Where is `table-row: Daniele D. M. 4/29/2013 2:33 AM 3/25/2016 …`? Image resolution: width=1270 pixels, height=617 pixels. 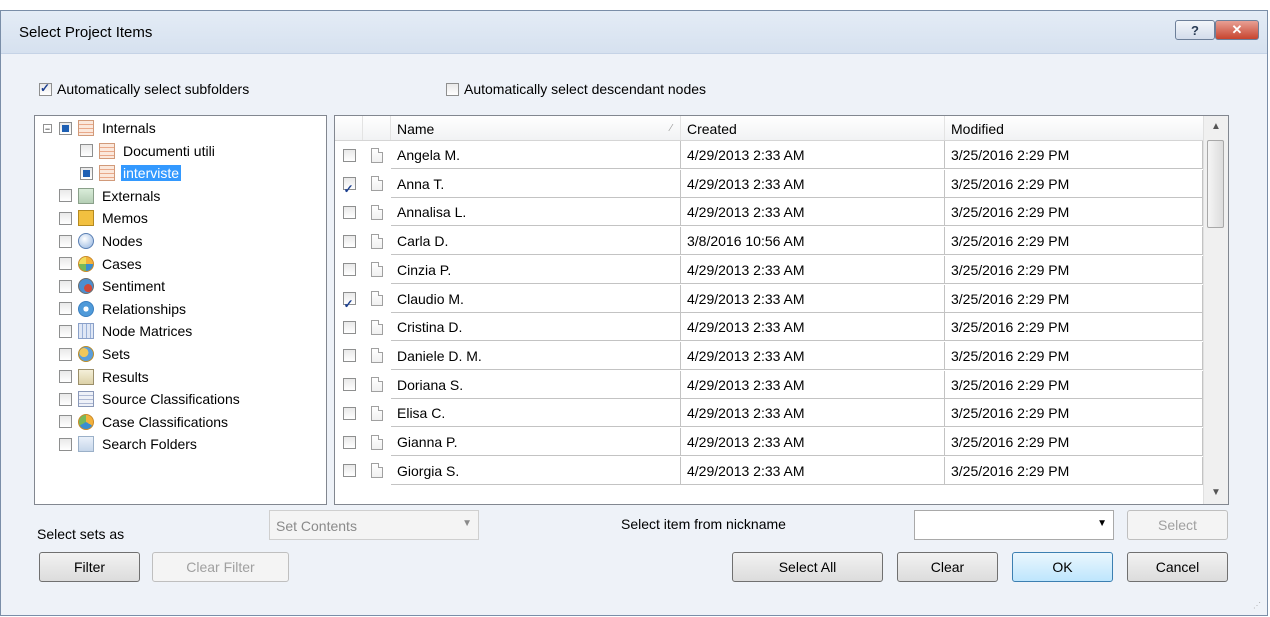
table-row: Daniele D. M. 4/29/2013 2:33 AM 3/25/2016 … is located at coordinates (769, 355).